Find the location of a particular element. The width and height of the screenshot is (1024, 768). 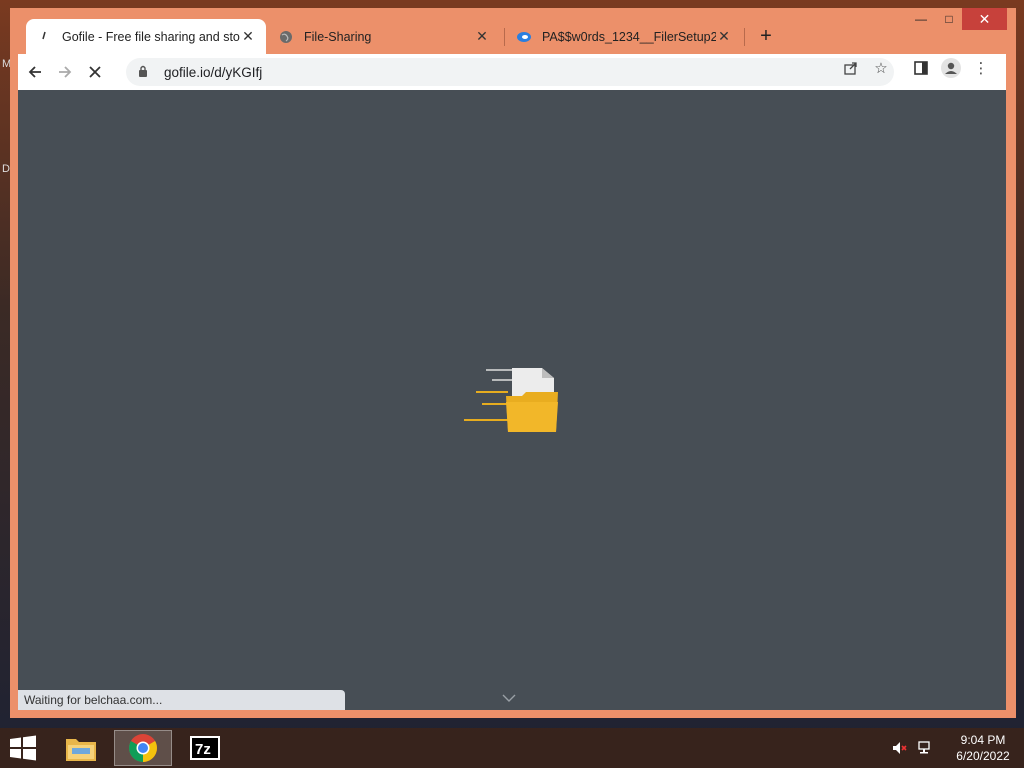

tab-file-sharing: File-Sharing ✕ is located at coordinates (384, 36).